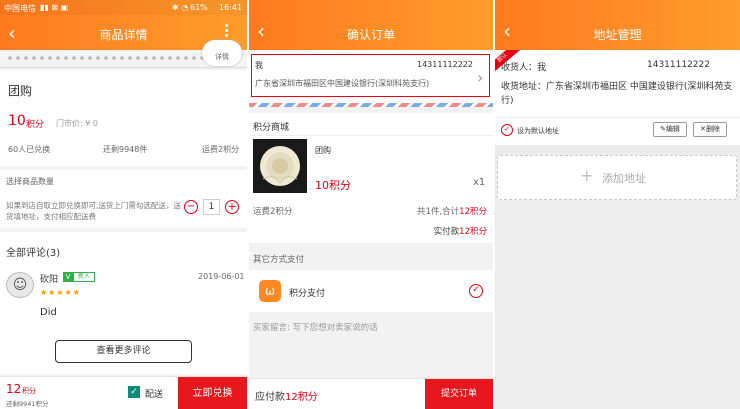  What do you see at coordinates (20, 91) in the screenshot?
I see `product-name: 团购` at bounding box center [20, 91].